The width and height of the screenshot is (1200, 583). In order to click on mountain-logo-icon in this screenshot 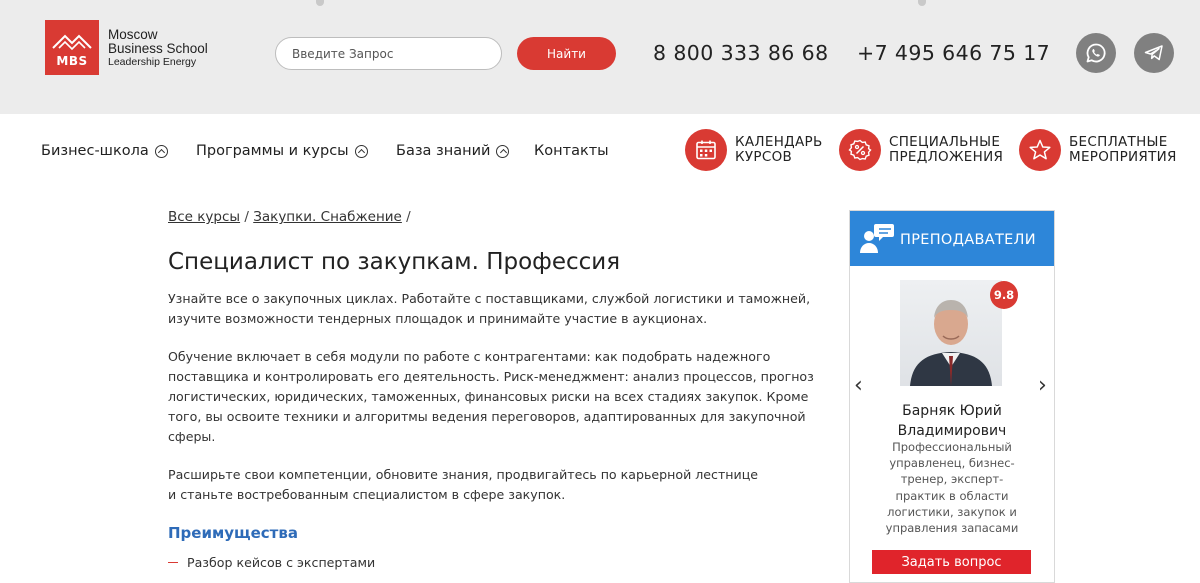, I will do `click(72, 42)`.